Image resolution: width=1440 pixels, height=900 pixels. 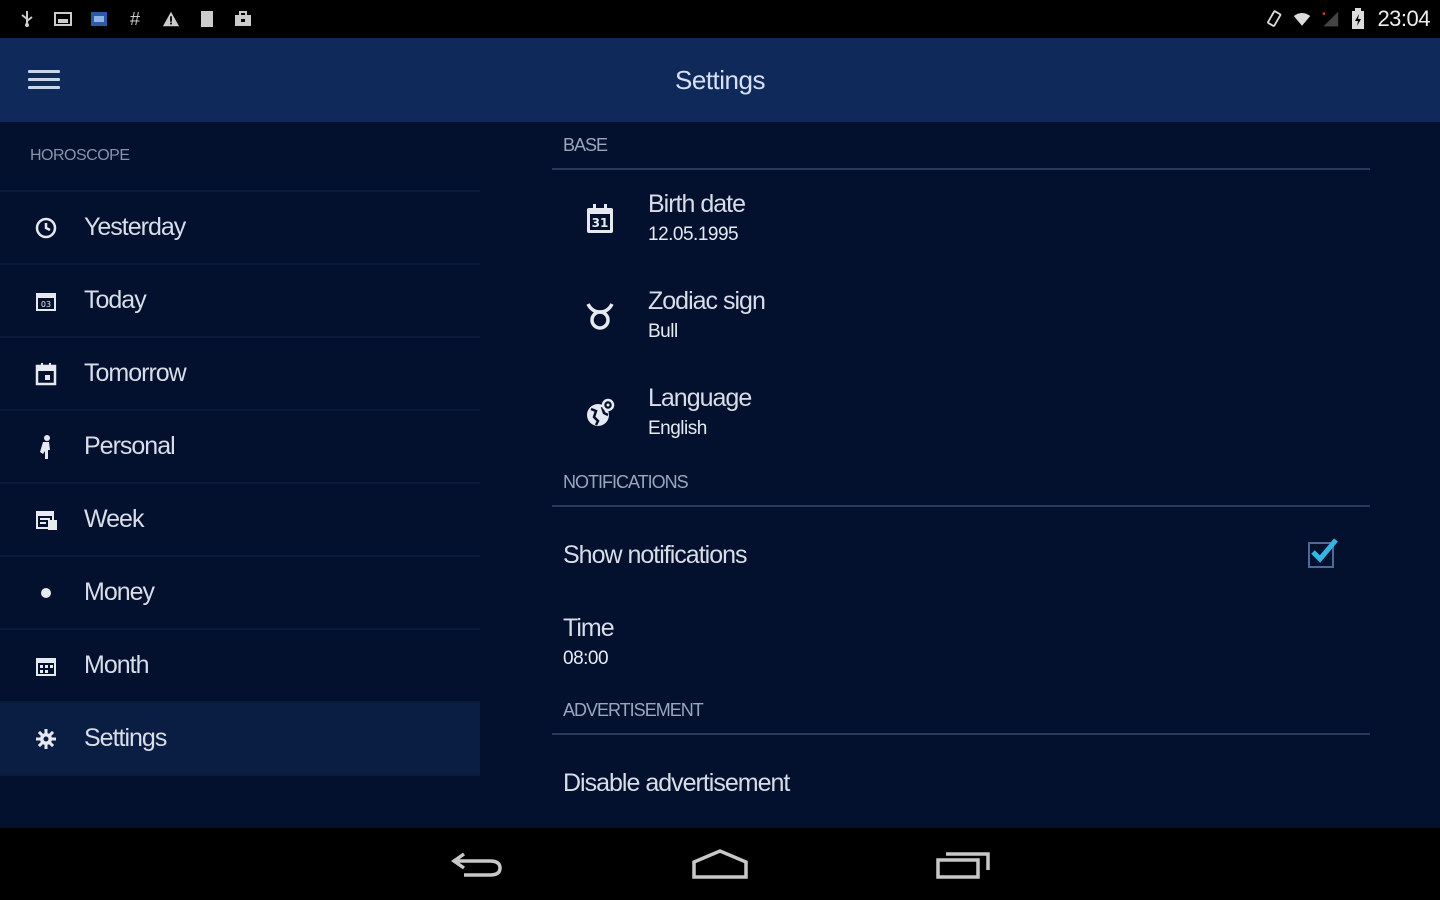 I want to click on birth-date-value: 12.05.1995, so click(x=693, y=234).